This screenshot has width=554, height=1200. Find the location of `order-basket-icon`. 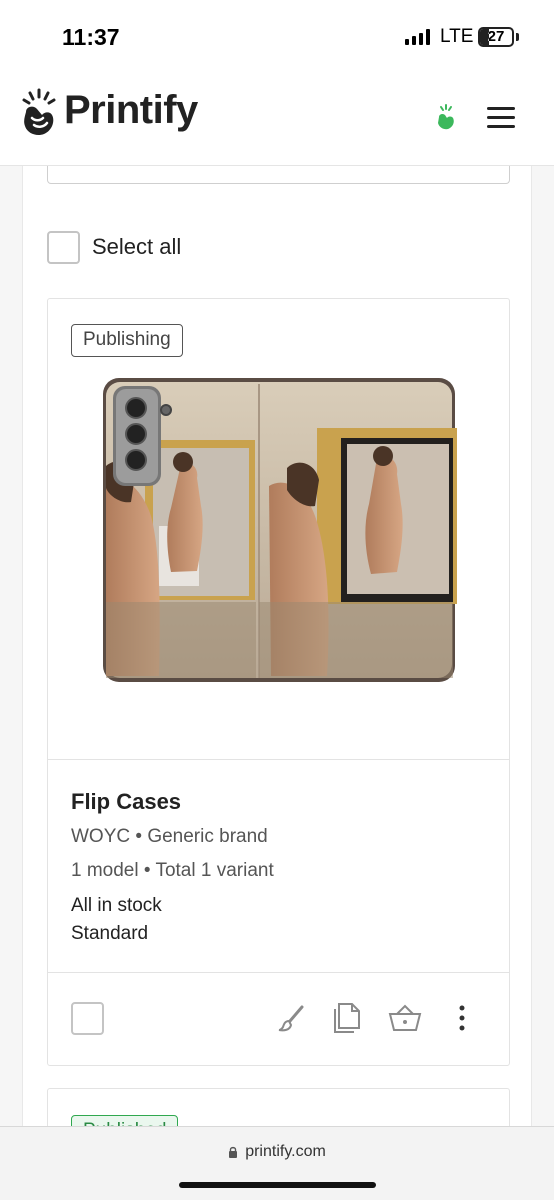

order-basket-icon is located at coordinates (405, 1018).